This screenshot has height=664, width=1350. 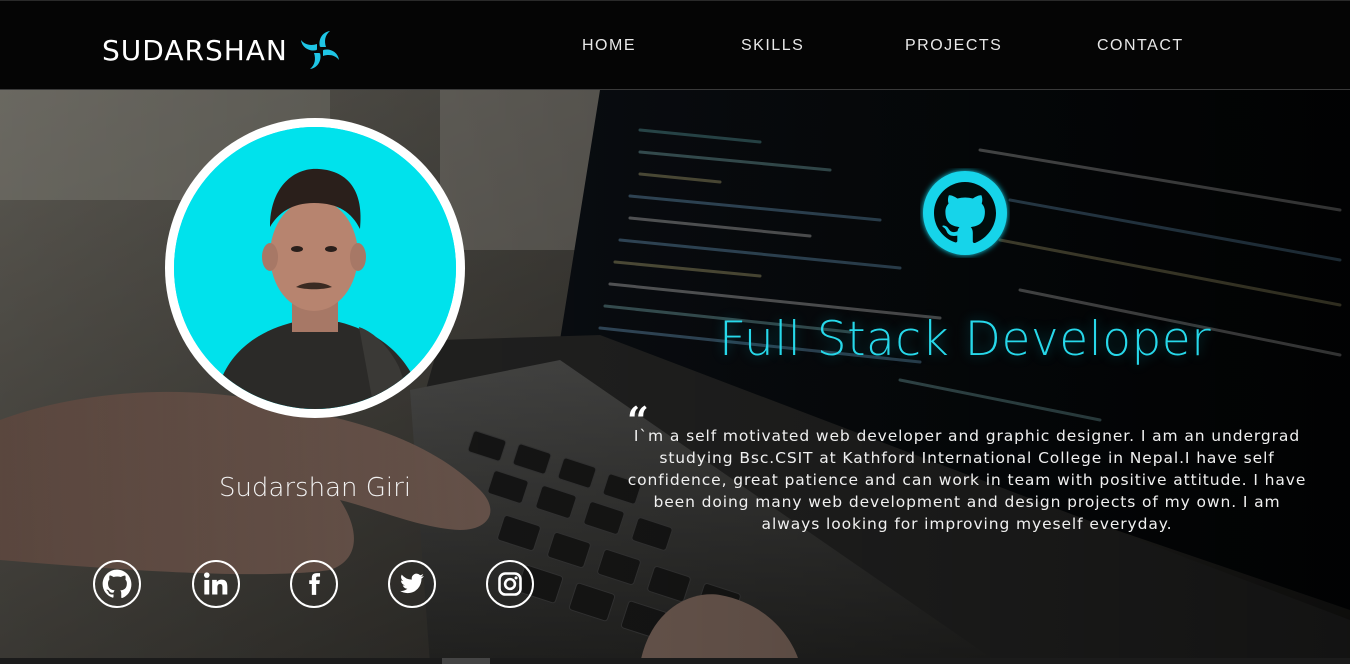 I want to click on facebook-link, so click(x=314, y=584).